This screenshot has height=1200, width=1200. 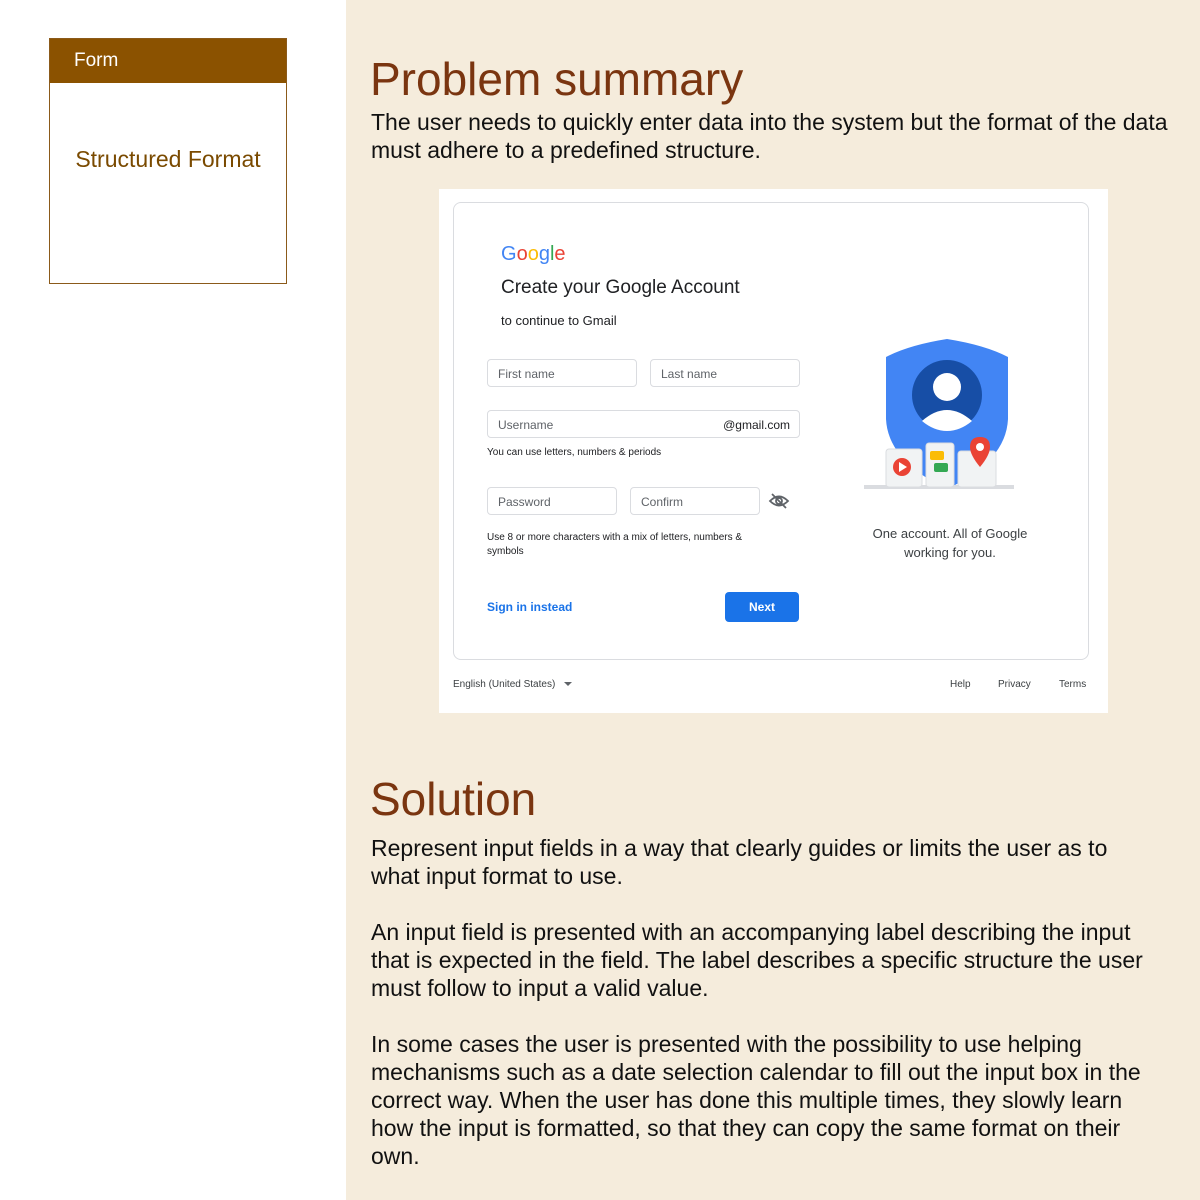 I want to click on next-button: Next, so click(x=762, y=607).